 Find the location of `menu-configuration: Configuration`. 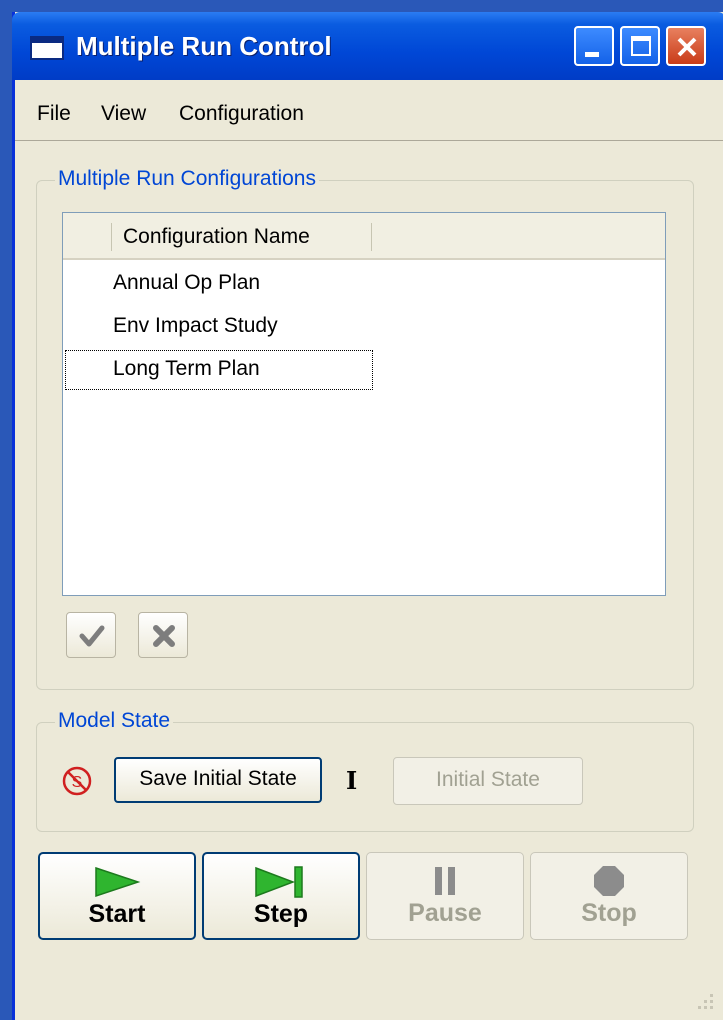

menu-configuration: Configuration is located at coordinates (241, 114).